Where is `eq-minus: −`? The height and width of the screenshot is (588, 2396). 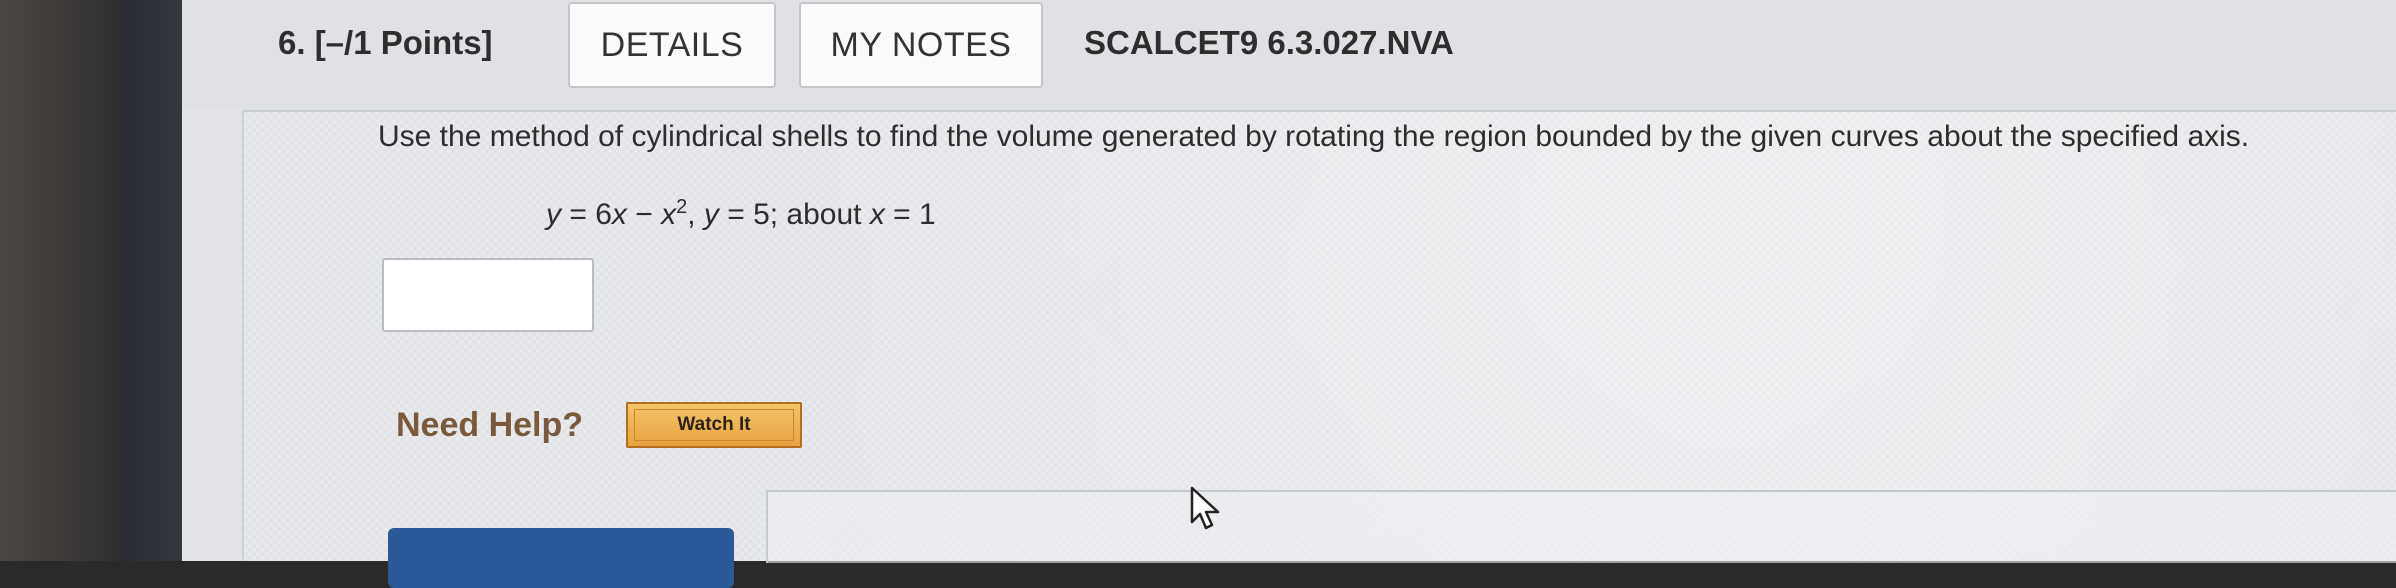
eq-minus: − is located at coordinates (644, 214).